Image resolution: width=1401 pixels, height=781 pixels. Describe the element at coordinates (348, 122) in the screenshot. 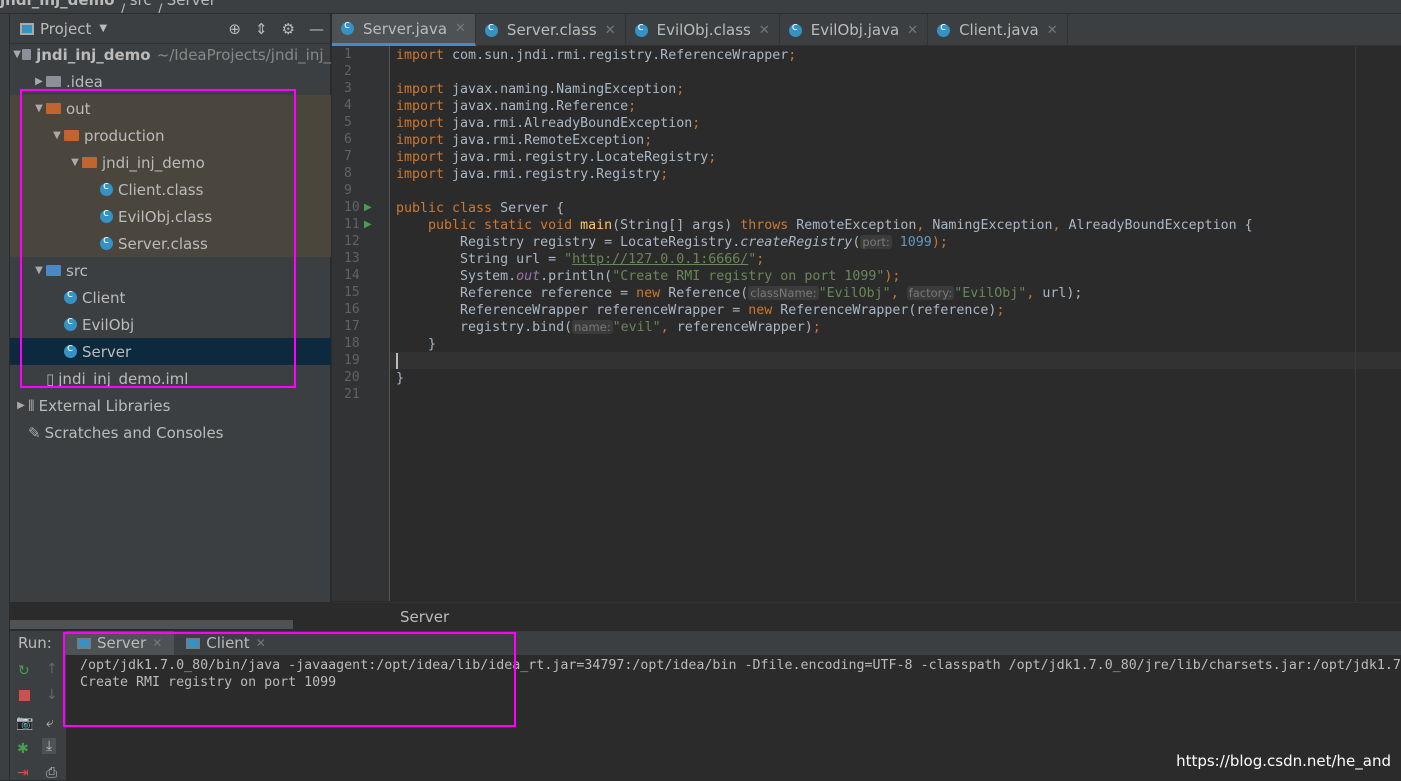

I see `line-number: 5` at that location.